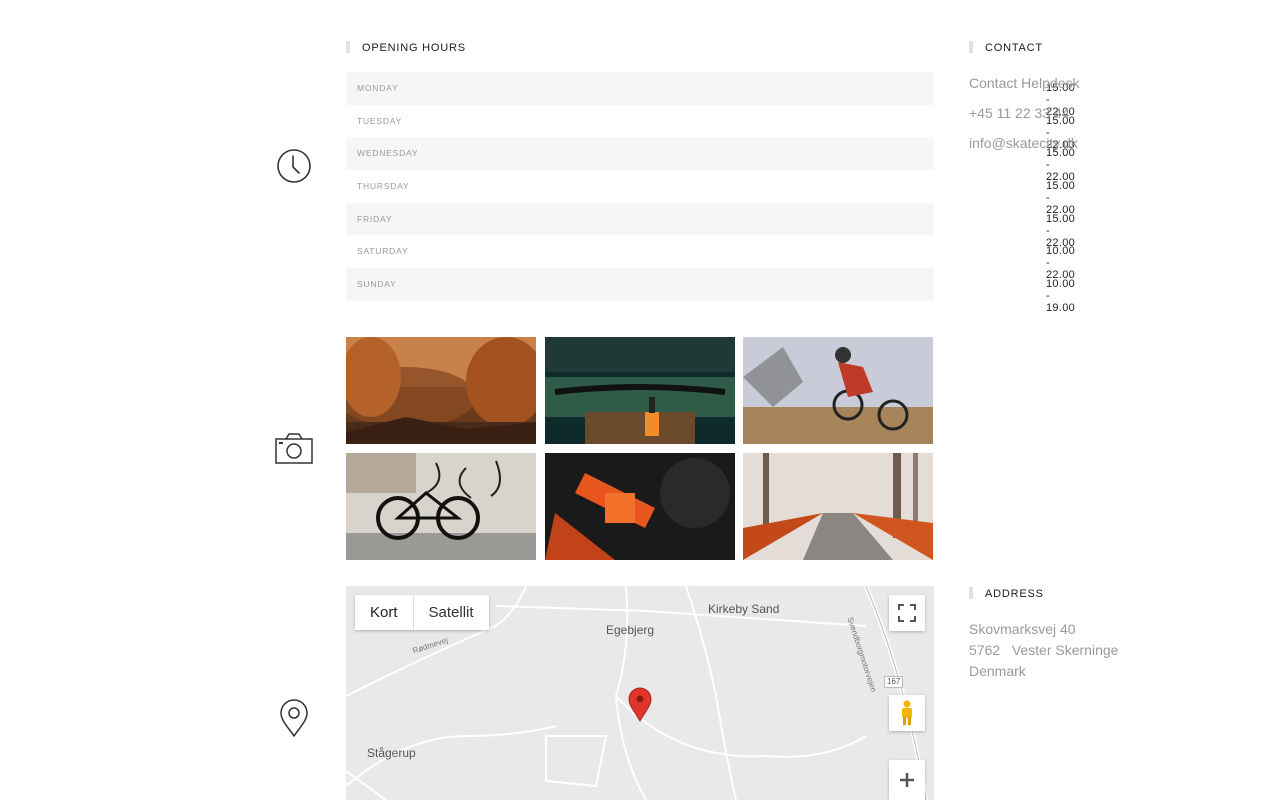 The height and width of the screenshot is (800, 1280). What do you see at coordinates (838, 506) in the screenshot?
I see `gallery-photo-autumn-path` at bounding box center [838, 506].